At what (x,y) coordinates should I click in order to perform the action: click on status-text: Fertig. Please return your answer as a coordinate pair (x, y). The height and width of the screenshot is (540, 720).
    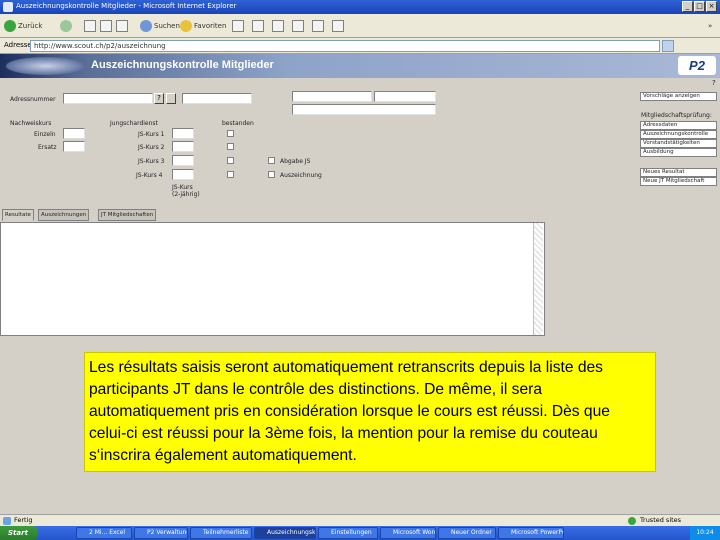
    Looking at the image, I should click on (23, 520).